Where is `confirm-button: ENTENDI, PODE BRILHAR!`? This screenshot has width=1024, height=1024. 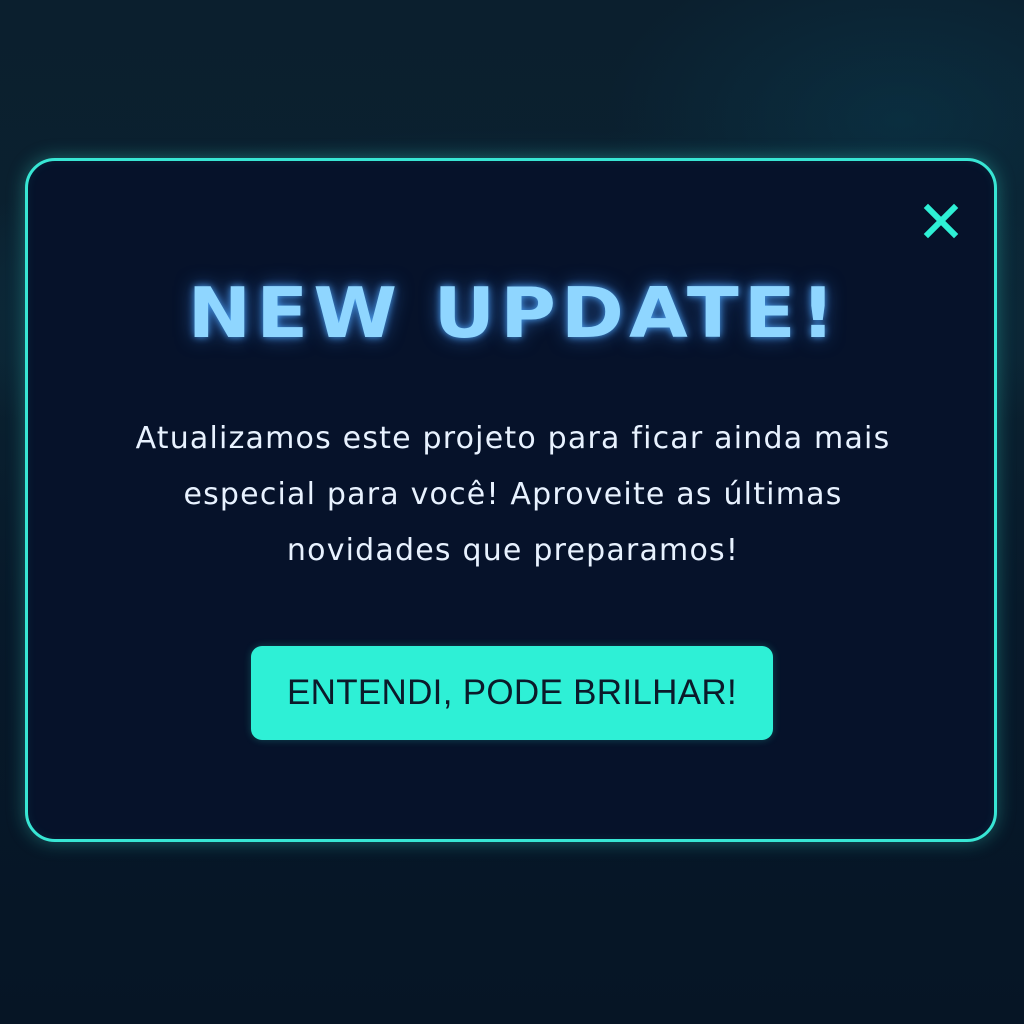 confirm-button: ENTENDI, PODE BRILHAR! is located at coordinates (512, 693).